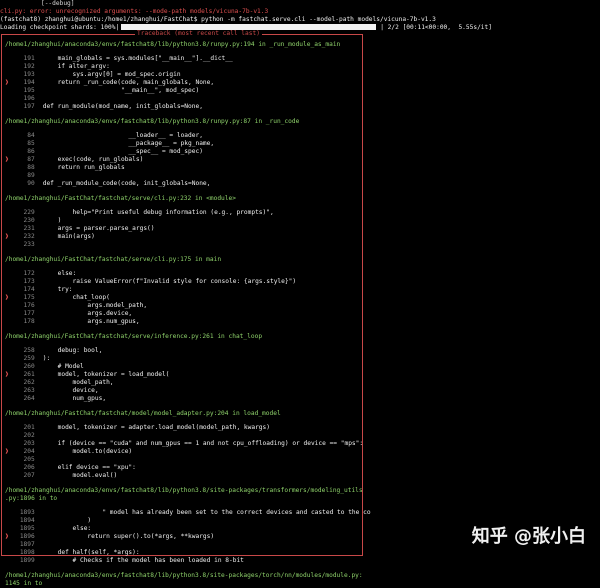 The image size is (600, 588). I want to click on code-text: # Model, so click(63, 366).